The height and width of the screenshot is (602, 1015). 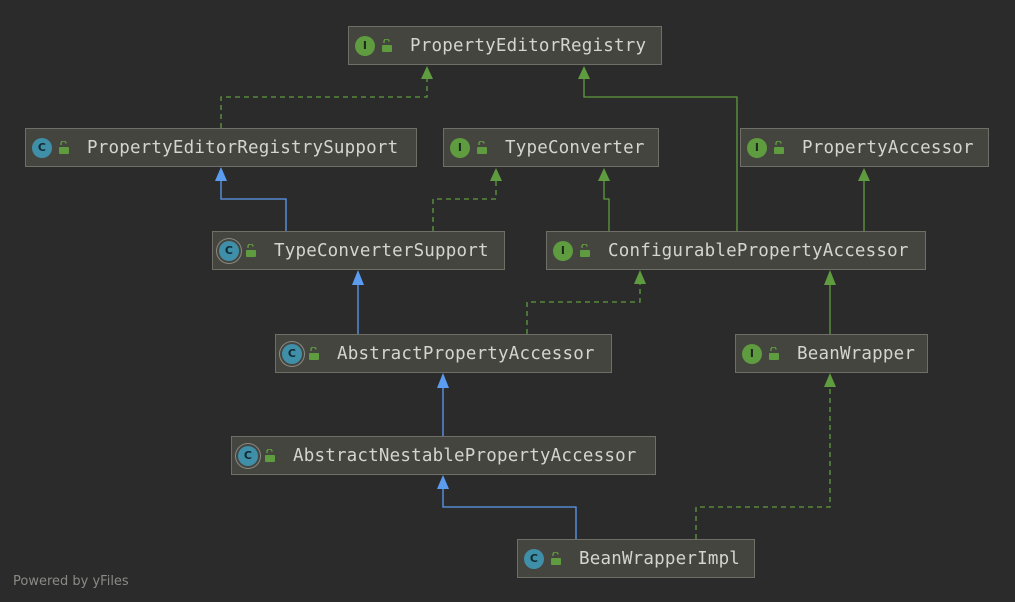 I want to click on node-typeconvertersupport: C TypeConverterSupport, so click(x=358, y=250).